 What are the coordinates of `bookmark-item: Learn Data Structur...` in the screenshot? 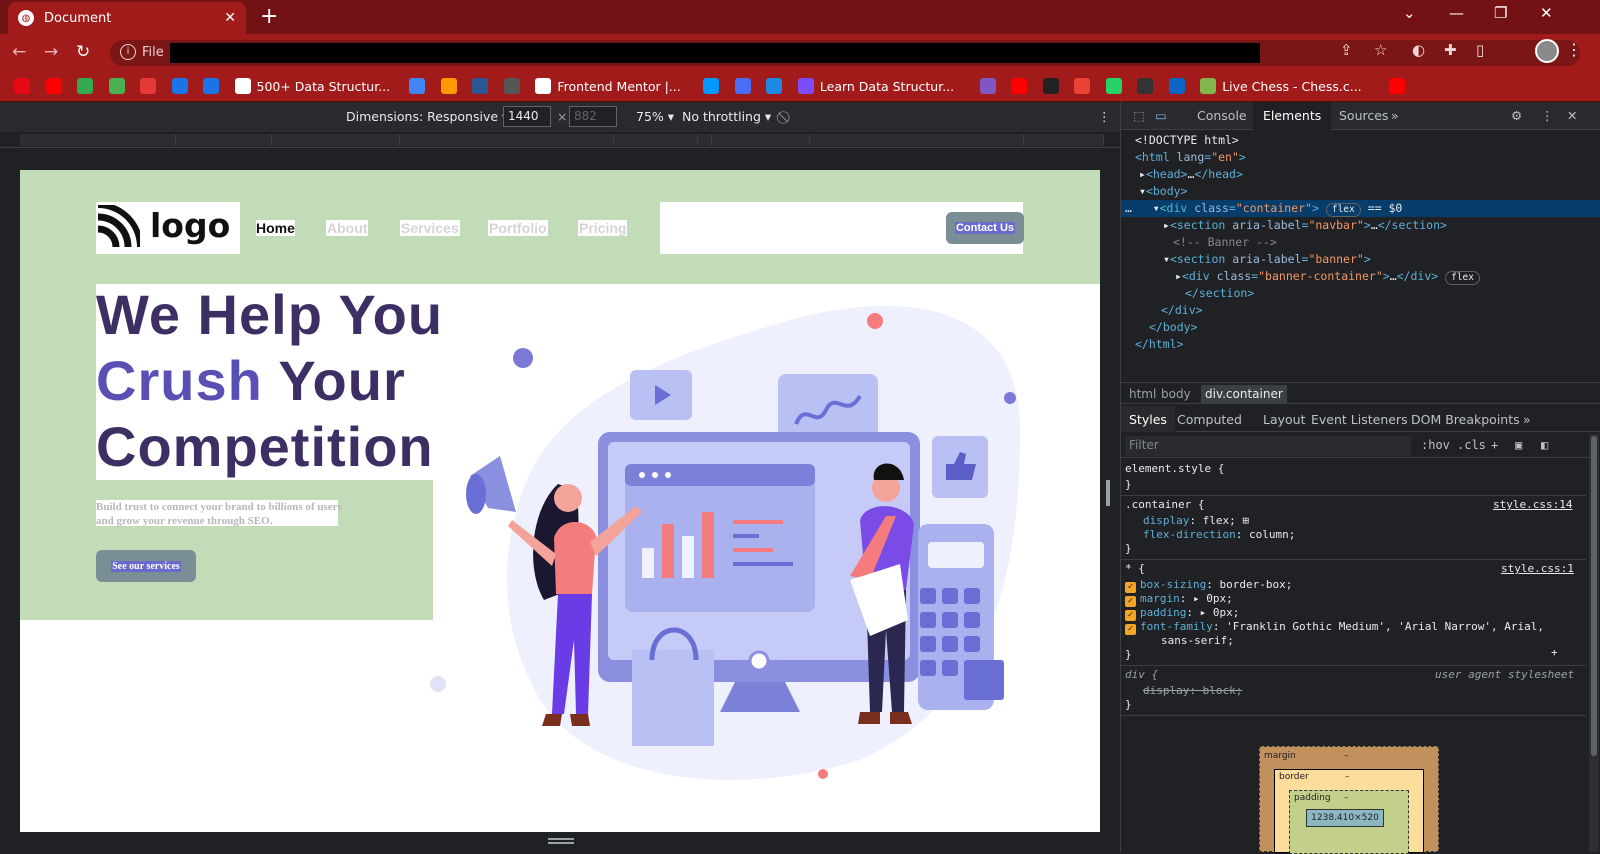 It's located at (875, 86).